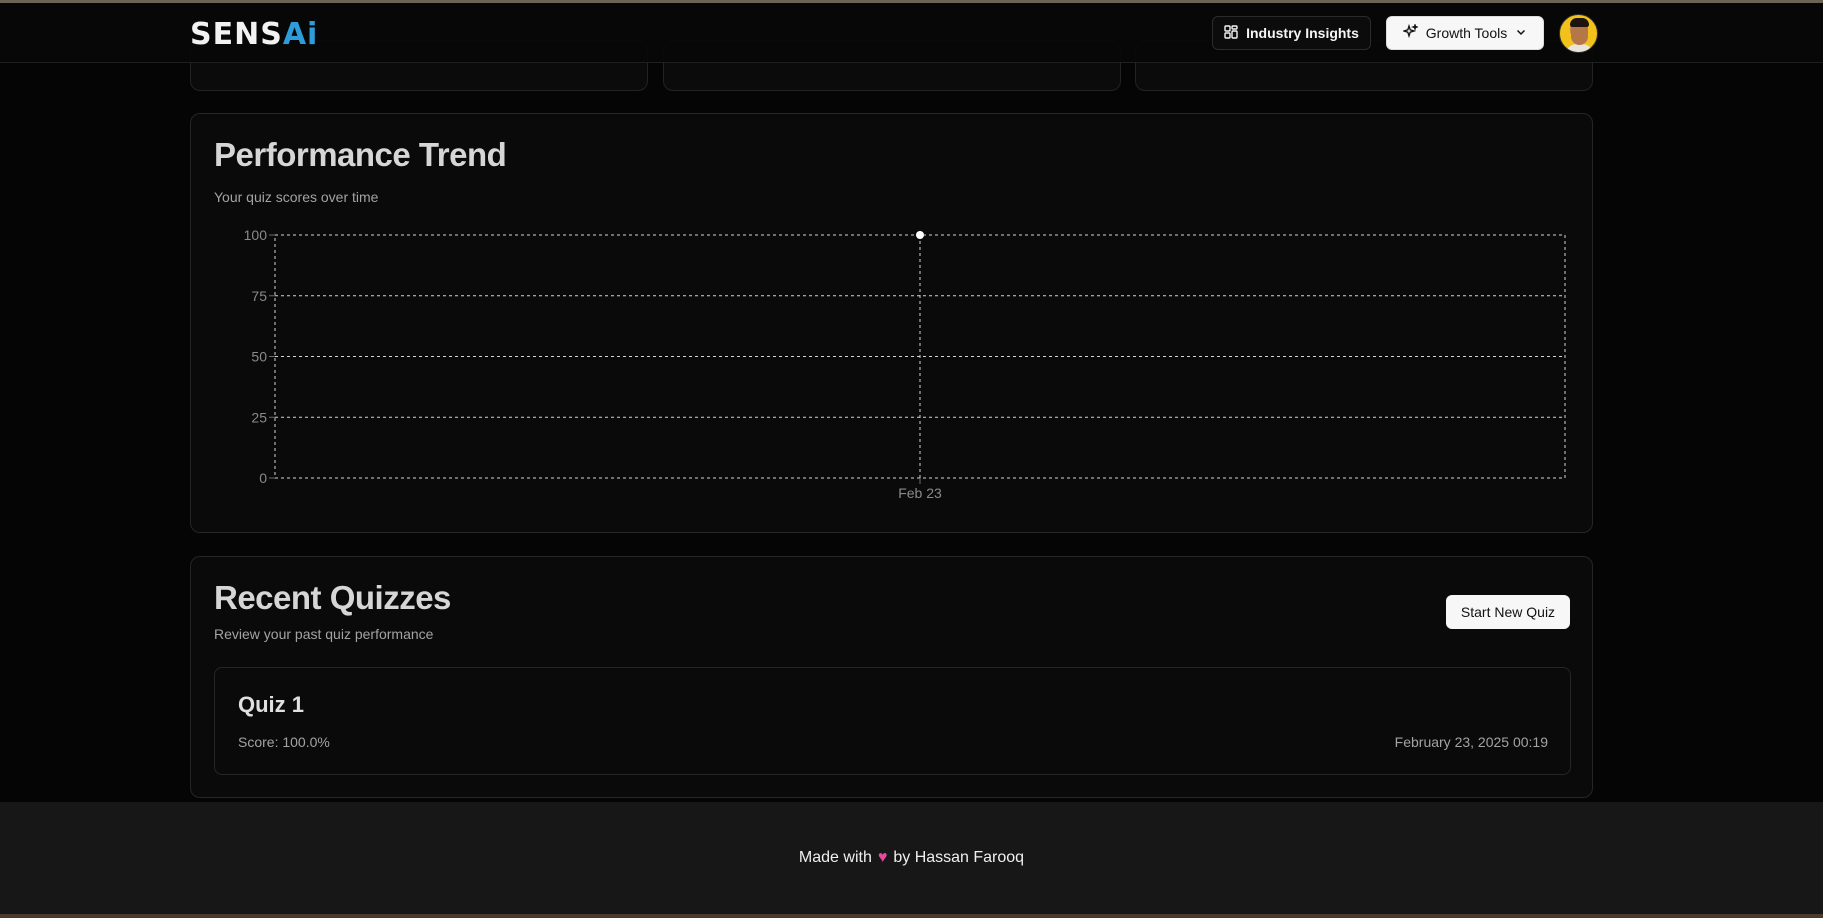 This screenshot has height=918, width=1823. Describe the element at coordinates (263, 478) in the screenshot. I see `y-tick-label: 0` at that location.